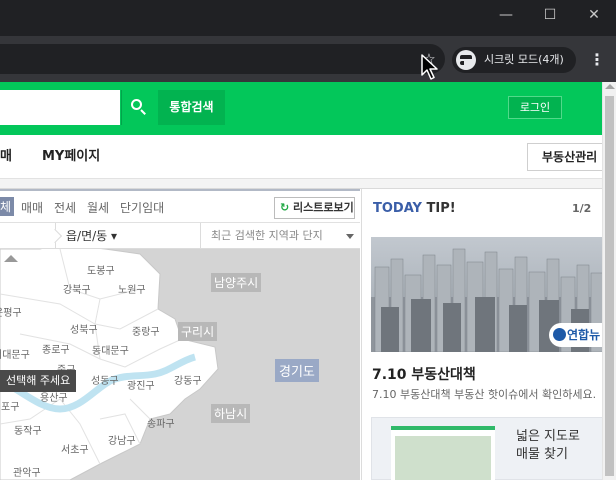 This screenshot has height=480, width=616. What do you see at coordinates (180, 206) in the screenshot?
I see `trade-filter-bar: 체 매매 전세 월세 단기임대 ↻ 리스트로보기` at bounding box center [180, 206].